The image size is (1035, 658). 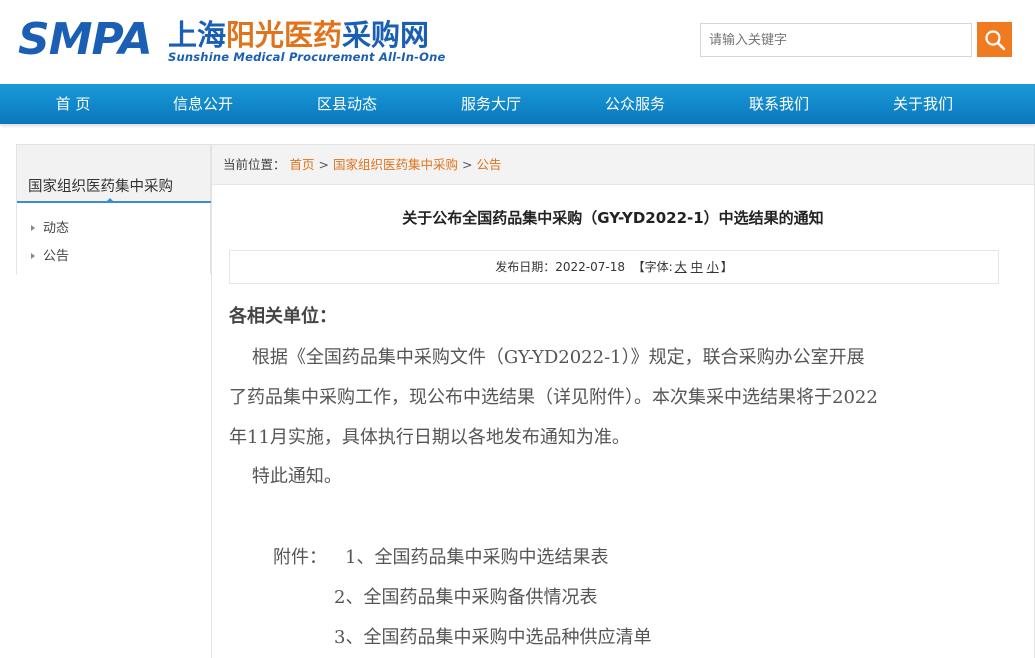 What do you see at coordinates (114, 187) in the screenshot?
I see `sidebar-title: 国家组织医药集中采购` at bounding box center [114, 187].